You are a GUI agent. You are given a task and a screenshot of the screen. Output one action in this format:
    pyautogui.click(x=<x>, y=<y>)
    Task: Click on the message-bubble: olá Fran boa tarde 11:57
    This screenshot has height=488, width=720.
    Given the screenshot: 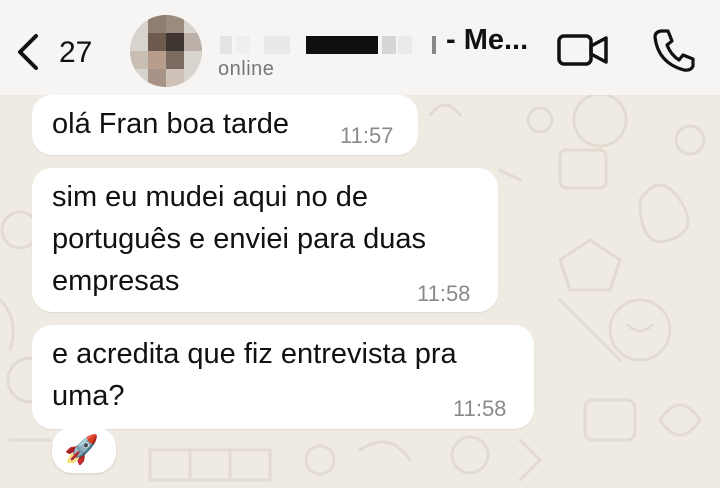 What is the action you would take?
    pyautogui.click(x=225, y=125)
    